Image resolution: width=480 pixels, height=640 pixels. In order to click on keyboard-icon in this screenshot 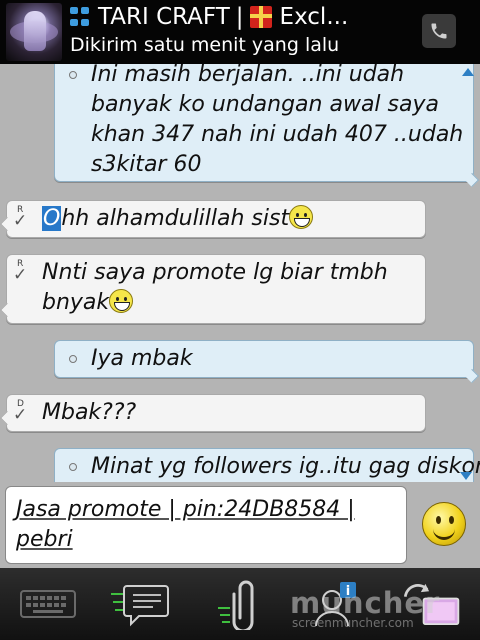, I will do `click(48, 604)`.